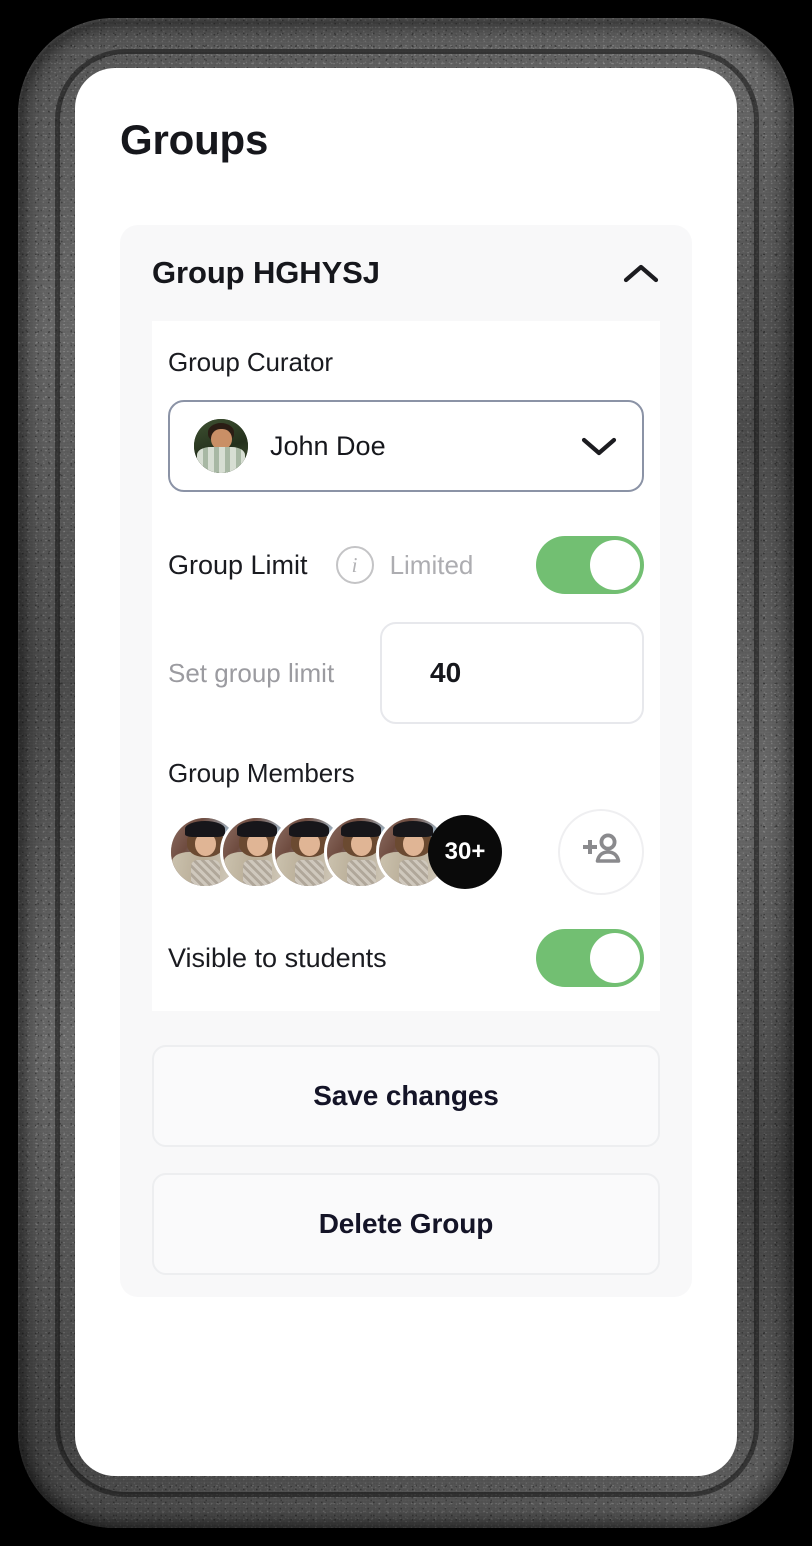 This screenshot has height=1546, width=812. I want to click on page-title: Groups, so click(194, 139).